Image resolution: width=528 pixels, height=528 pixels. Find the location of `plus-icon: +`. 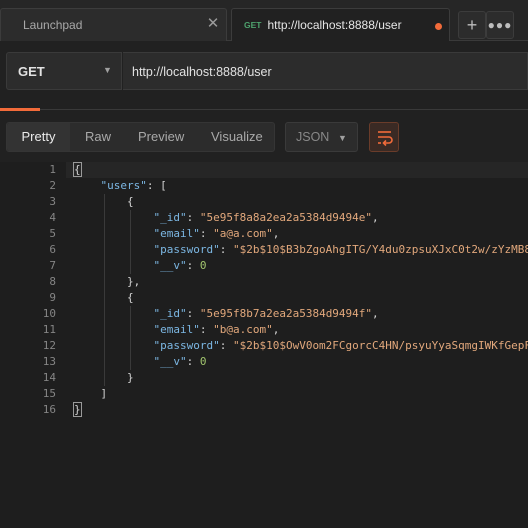

plus-icon: + is located at coordinates (472, 25).